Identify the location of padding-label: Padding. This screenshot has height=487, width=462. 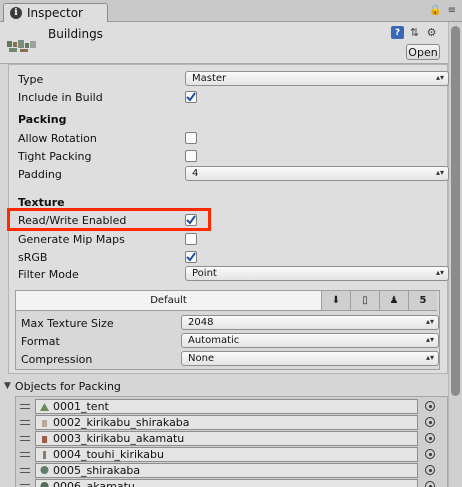
(40, 174).